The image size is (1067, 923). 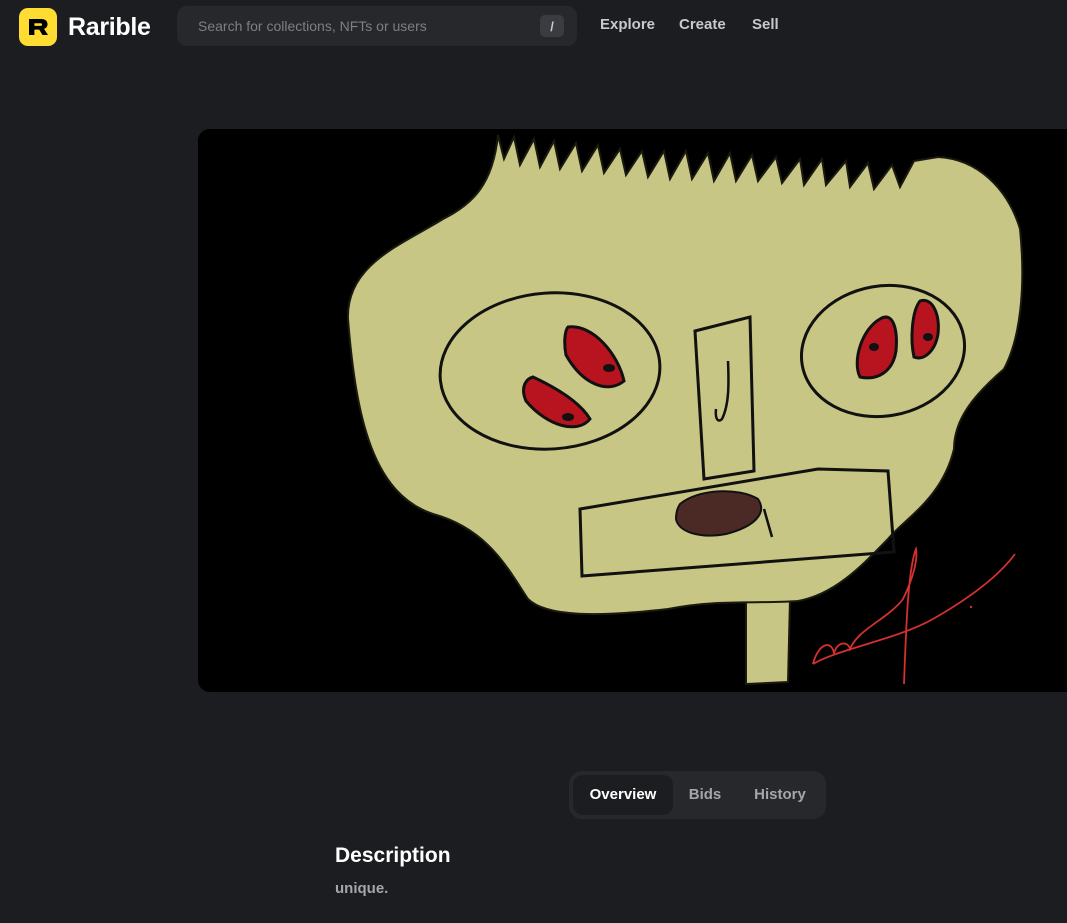 What do you see at coordinates (38, 27) in the screenshot?
I see `rarible-logo-icon` at bounding box center [38, 27].